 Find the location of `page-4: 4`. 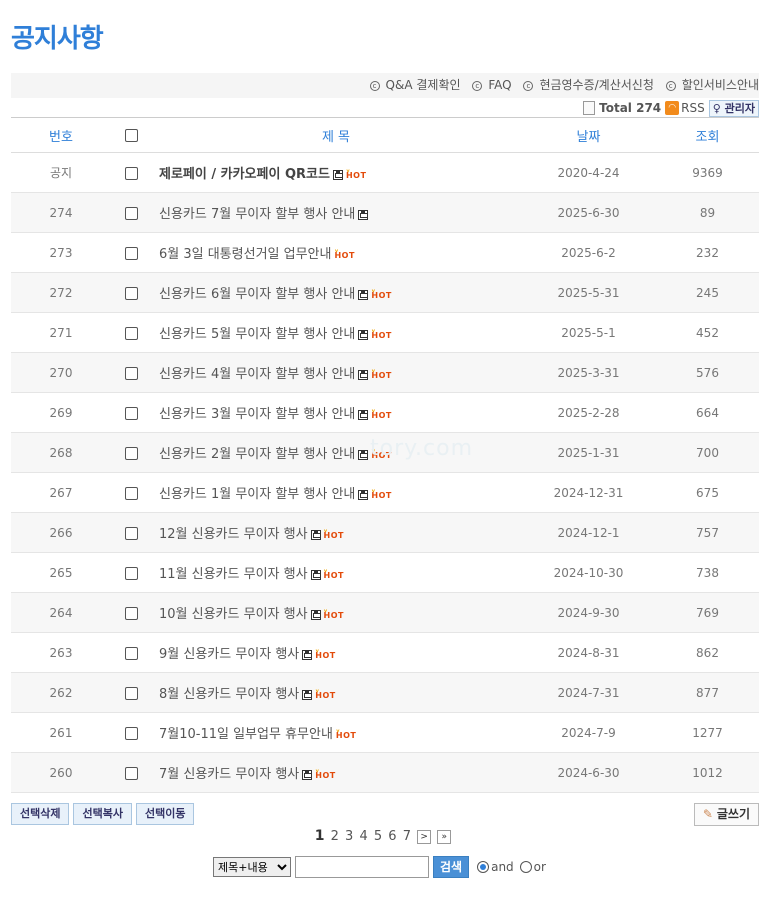

page-4: 4 is located at coordinates (363, 836).